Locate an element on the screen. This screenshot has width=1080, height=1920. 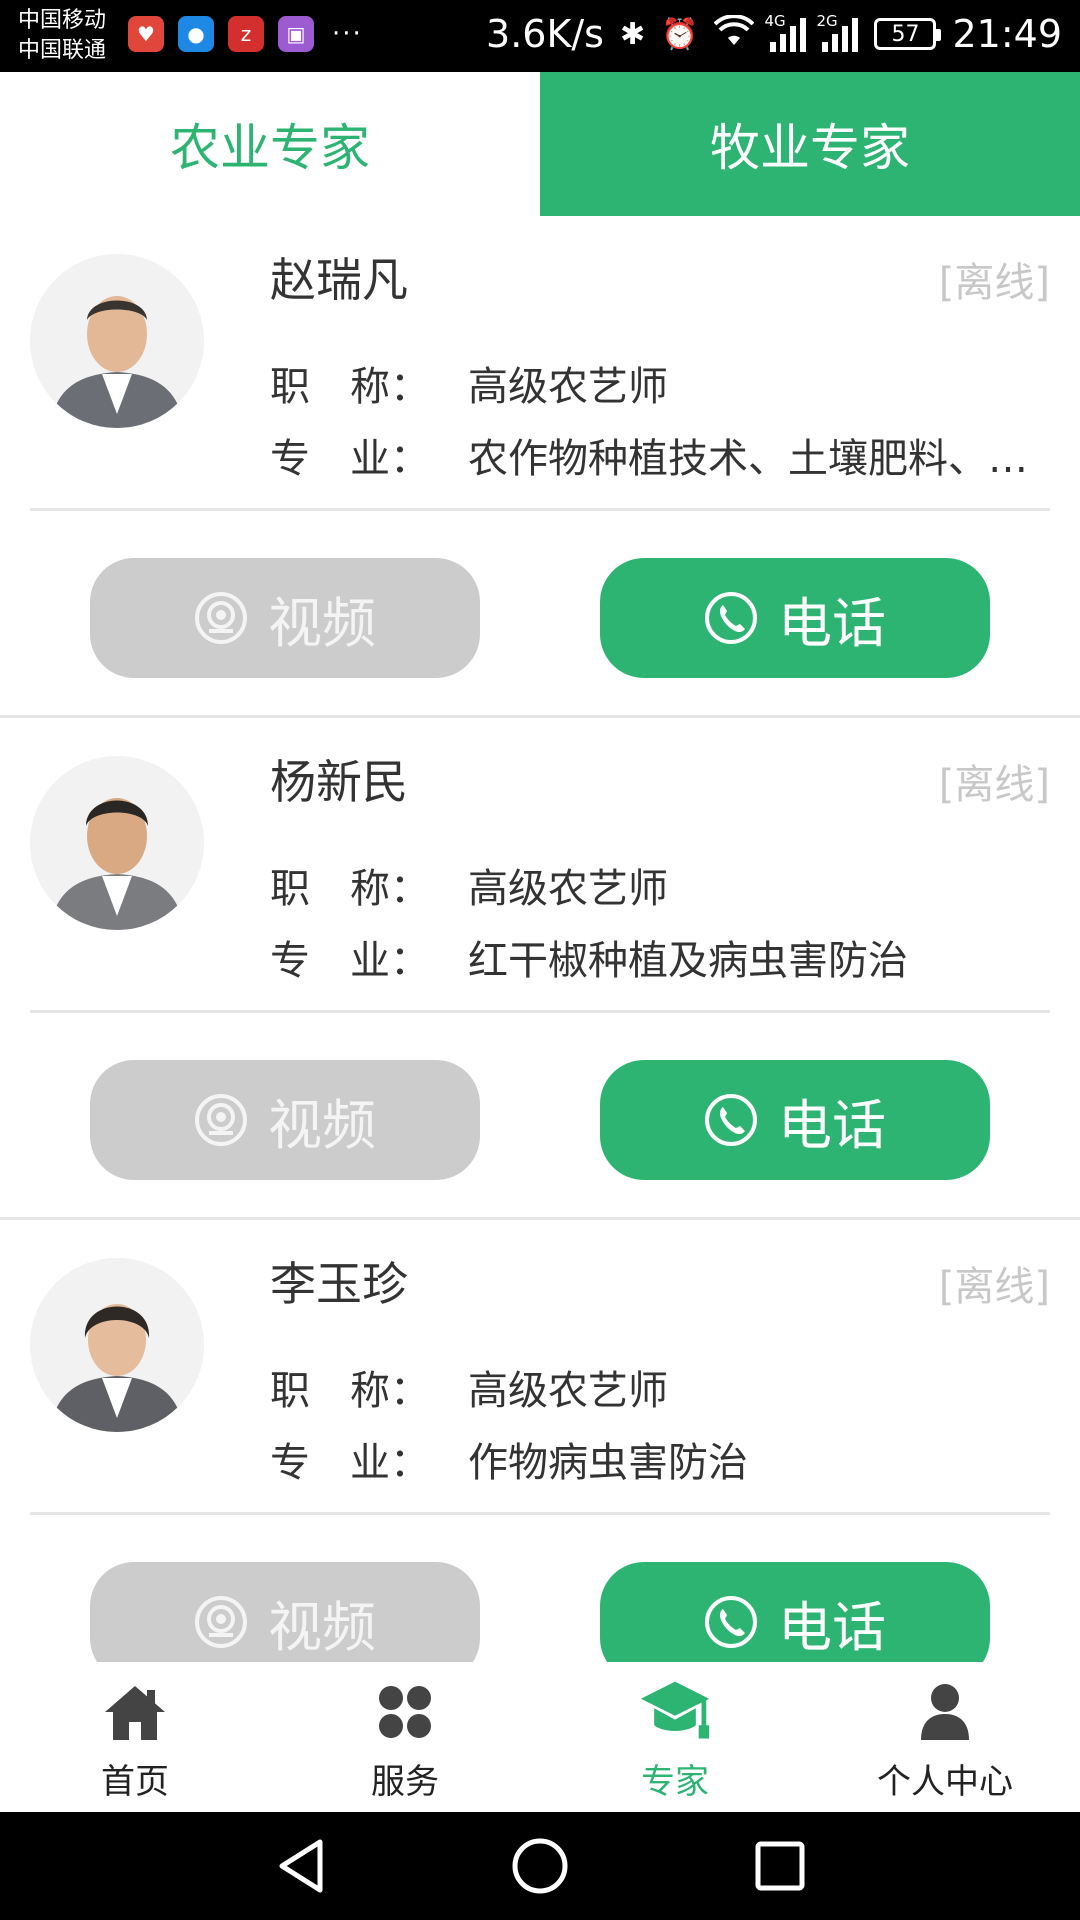
nav-home: 首页 is located at coordinates (135, 1737).